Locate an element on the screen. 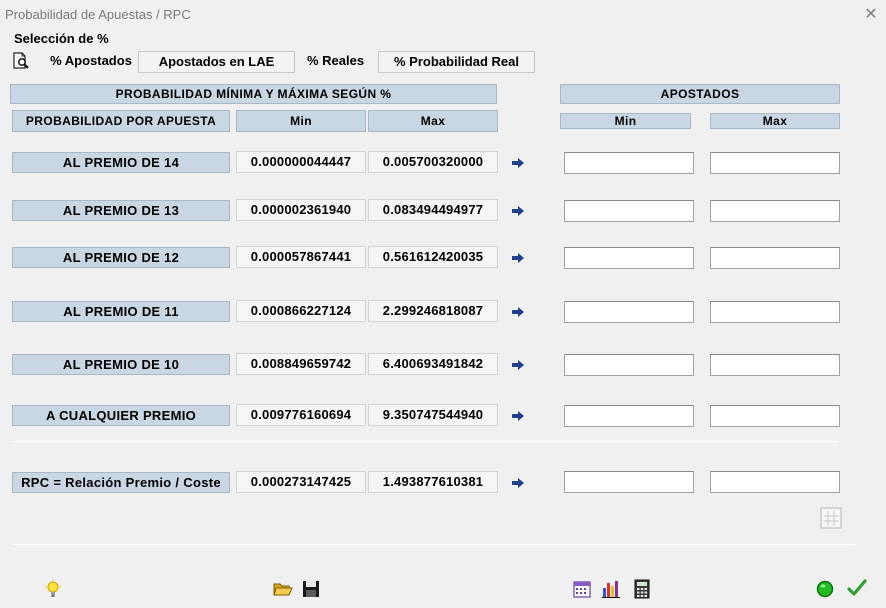 Image resolution: width=886 pixels, height=608 pixels. rpc-bet-min-input is located at coordinates (629, 482).